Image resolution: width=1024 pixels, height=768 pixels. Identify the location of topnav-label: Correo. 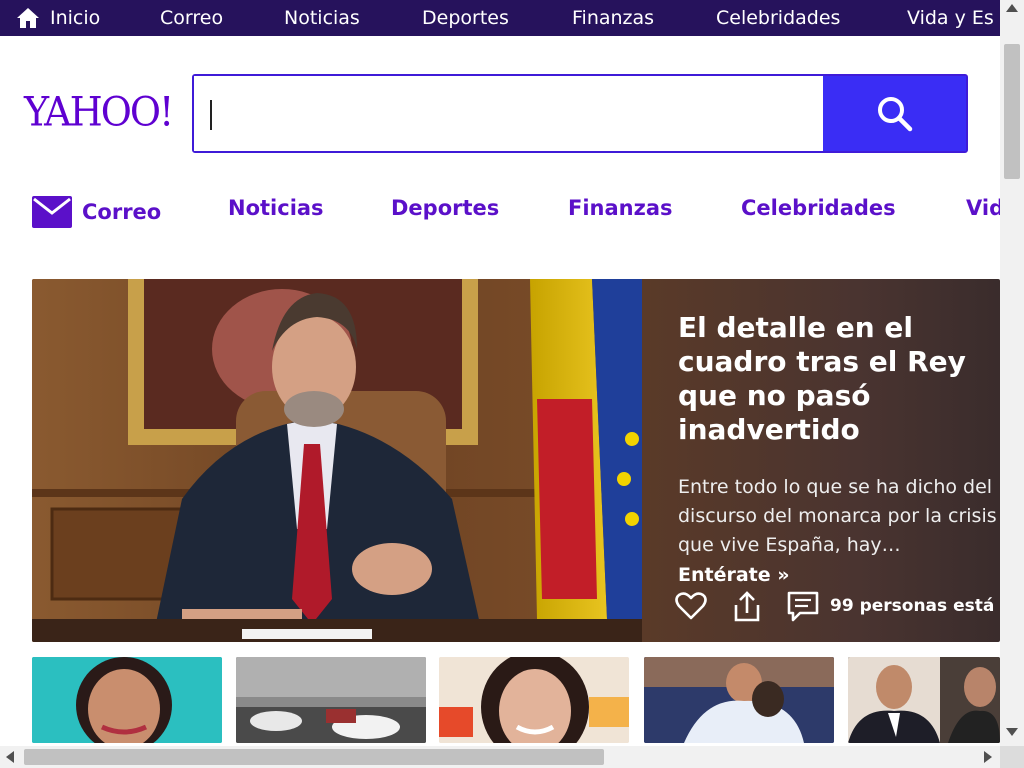
(192, 18).